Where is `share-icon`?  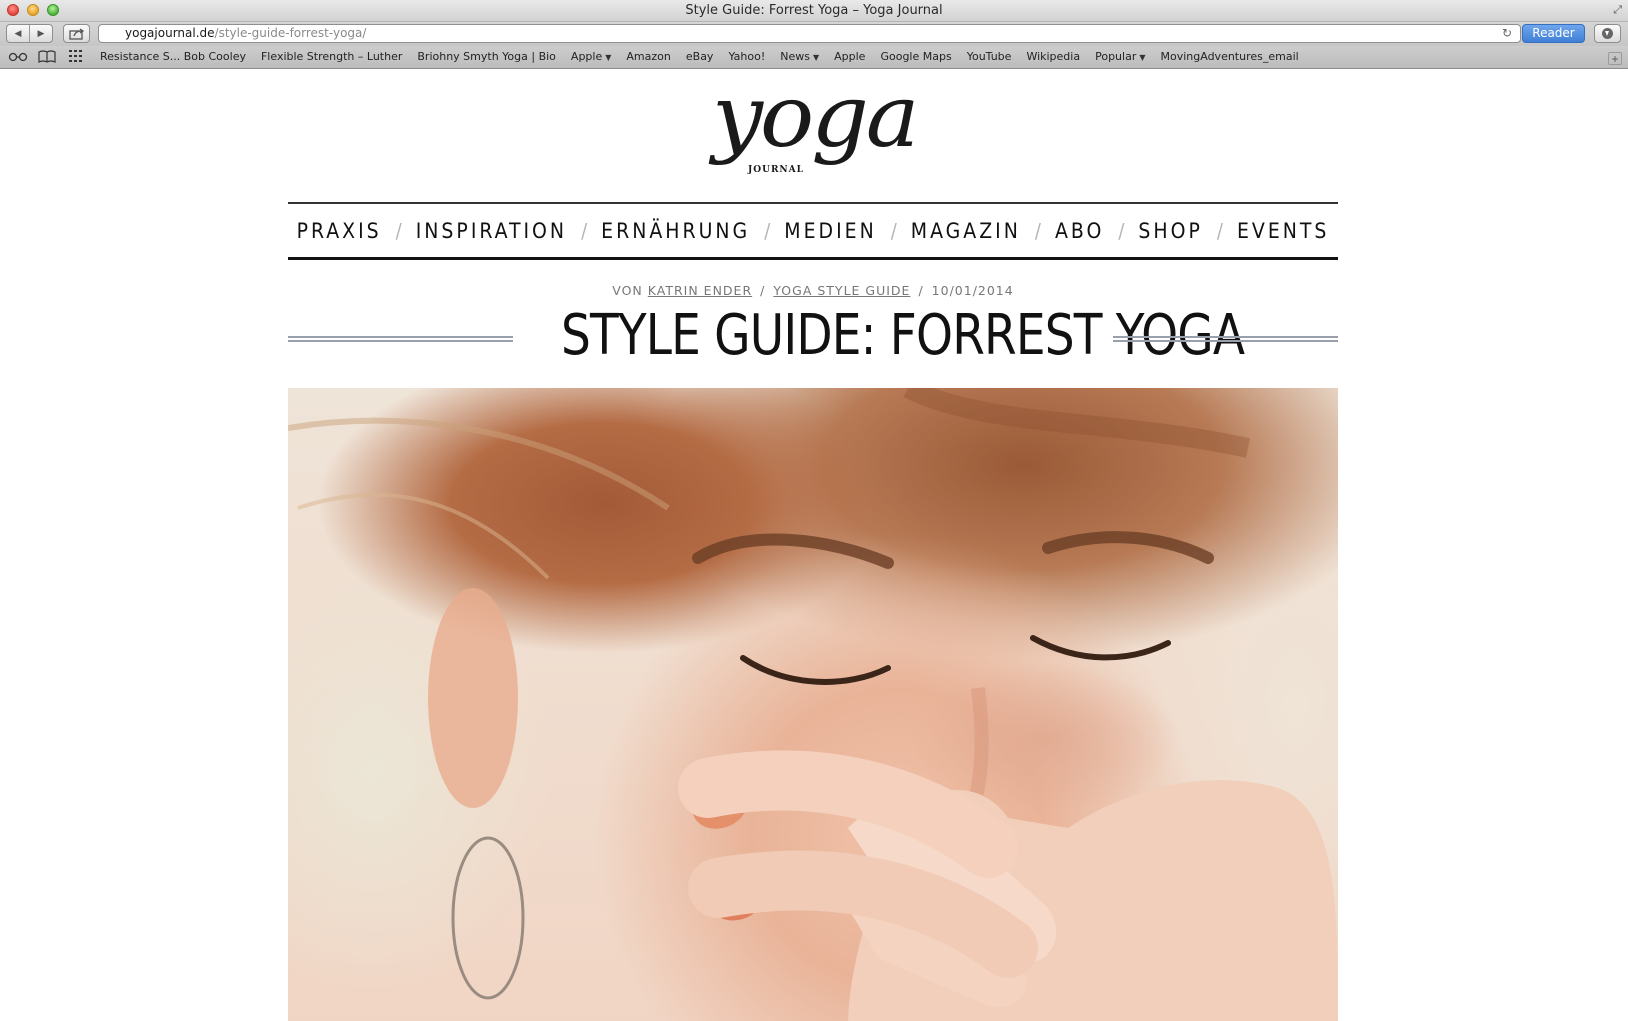 share-icon is located at coordinates (76, 33).